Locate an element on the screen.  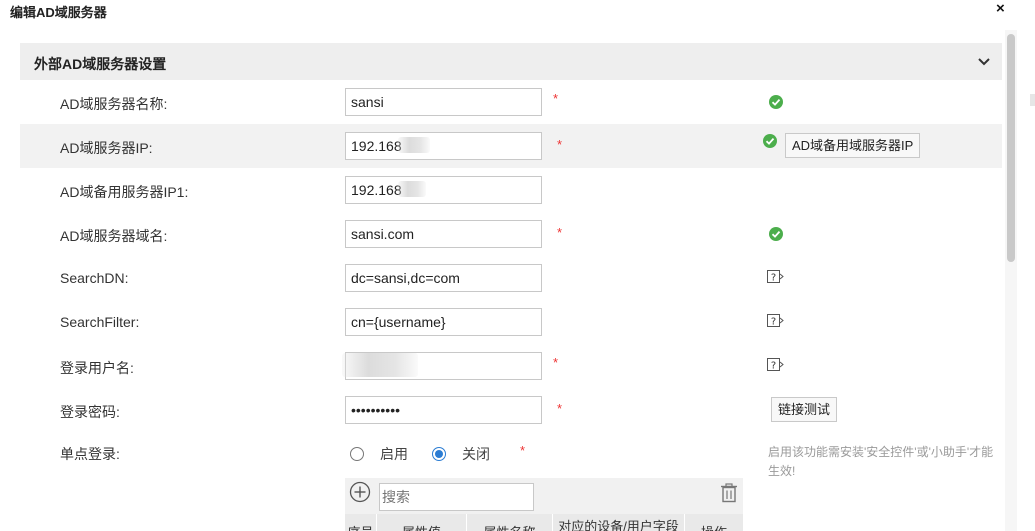
search-filter-label: SearchFilter: is located at coordinates (100, 322).